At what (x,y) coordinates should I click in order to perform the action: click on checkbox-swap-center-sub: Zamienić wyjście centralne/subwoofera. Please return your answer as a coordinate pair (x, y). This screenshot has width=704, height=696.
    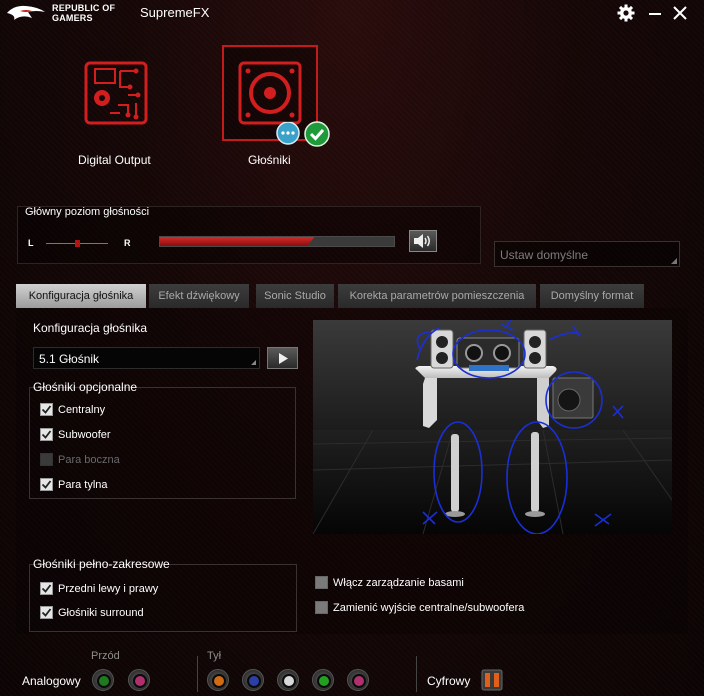
    Looking at the image, I should click on (419, 607).